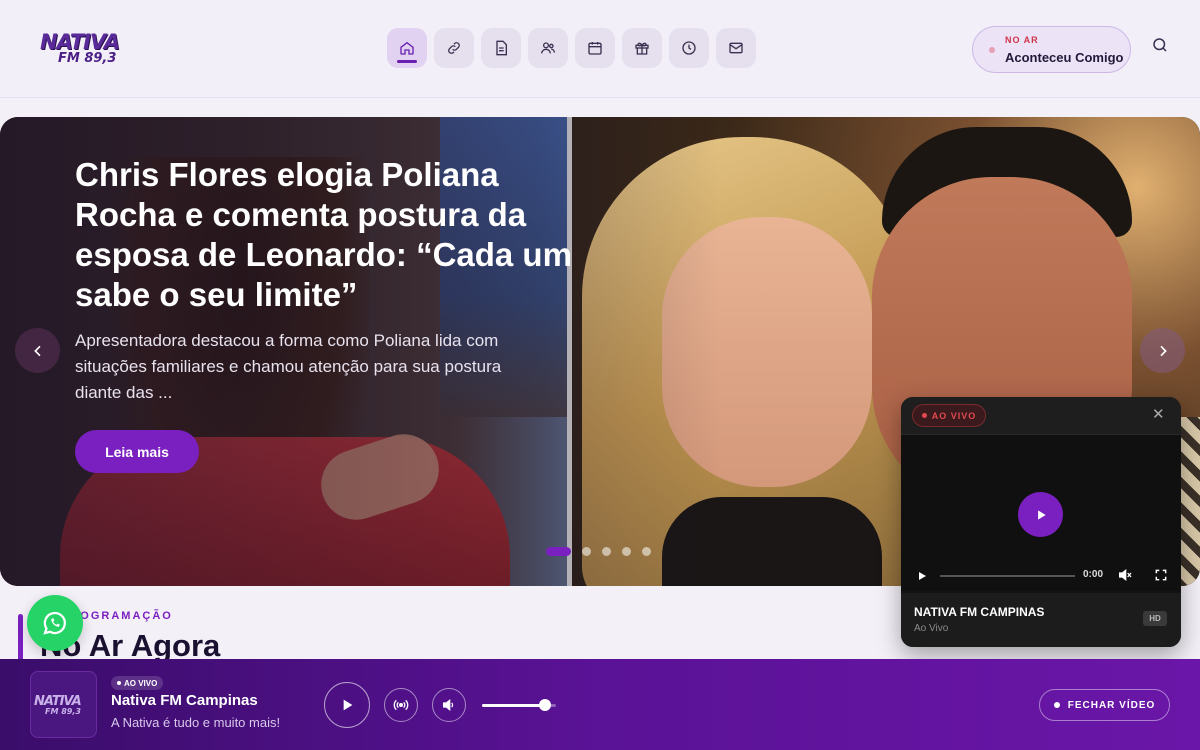  I want to click on volume-fill, so click(513, 705).